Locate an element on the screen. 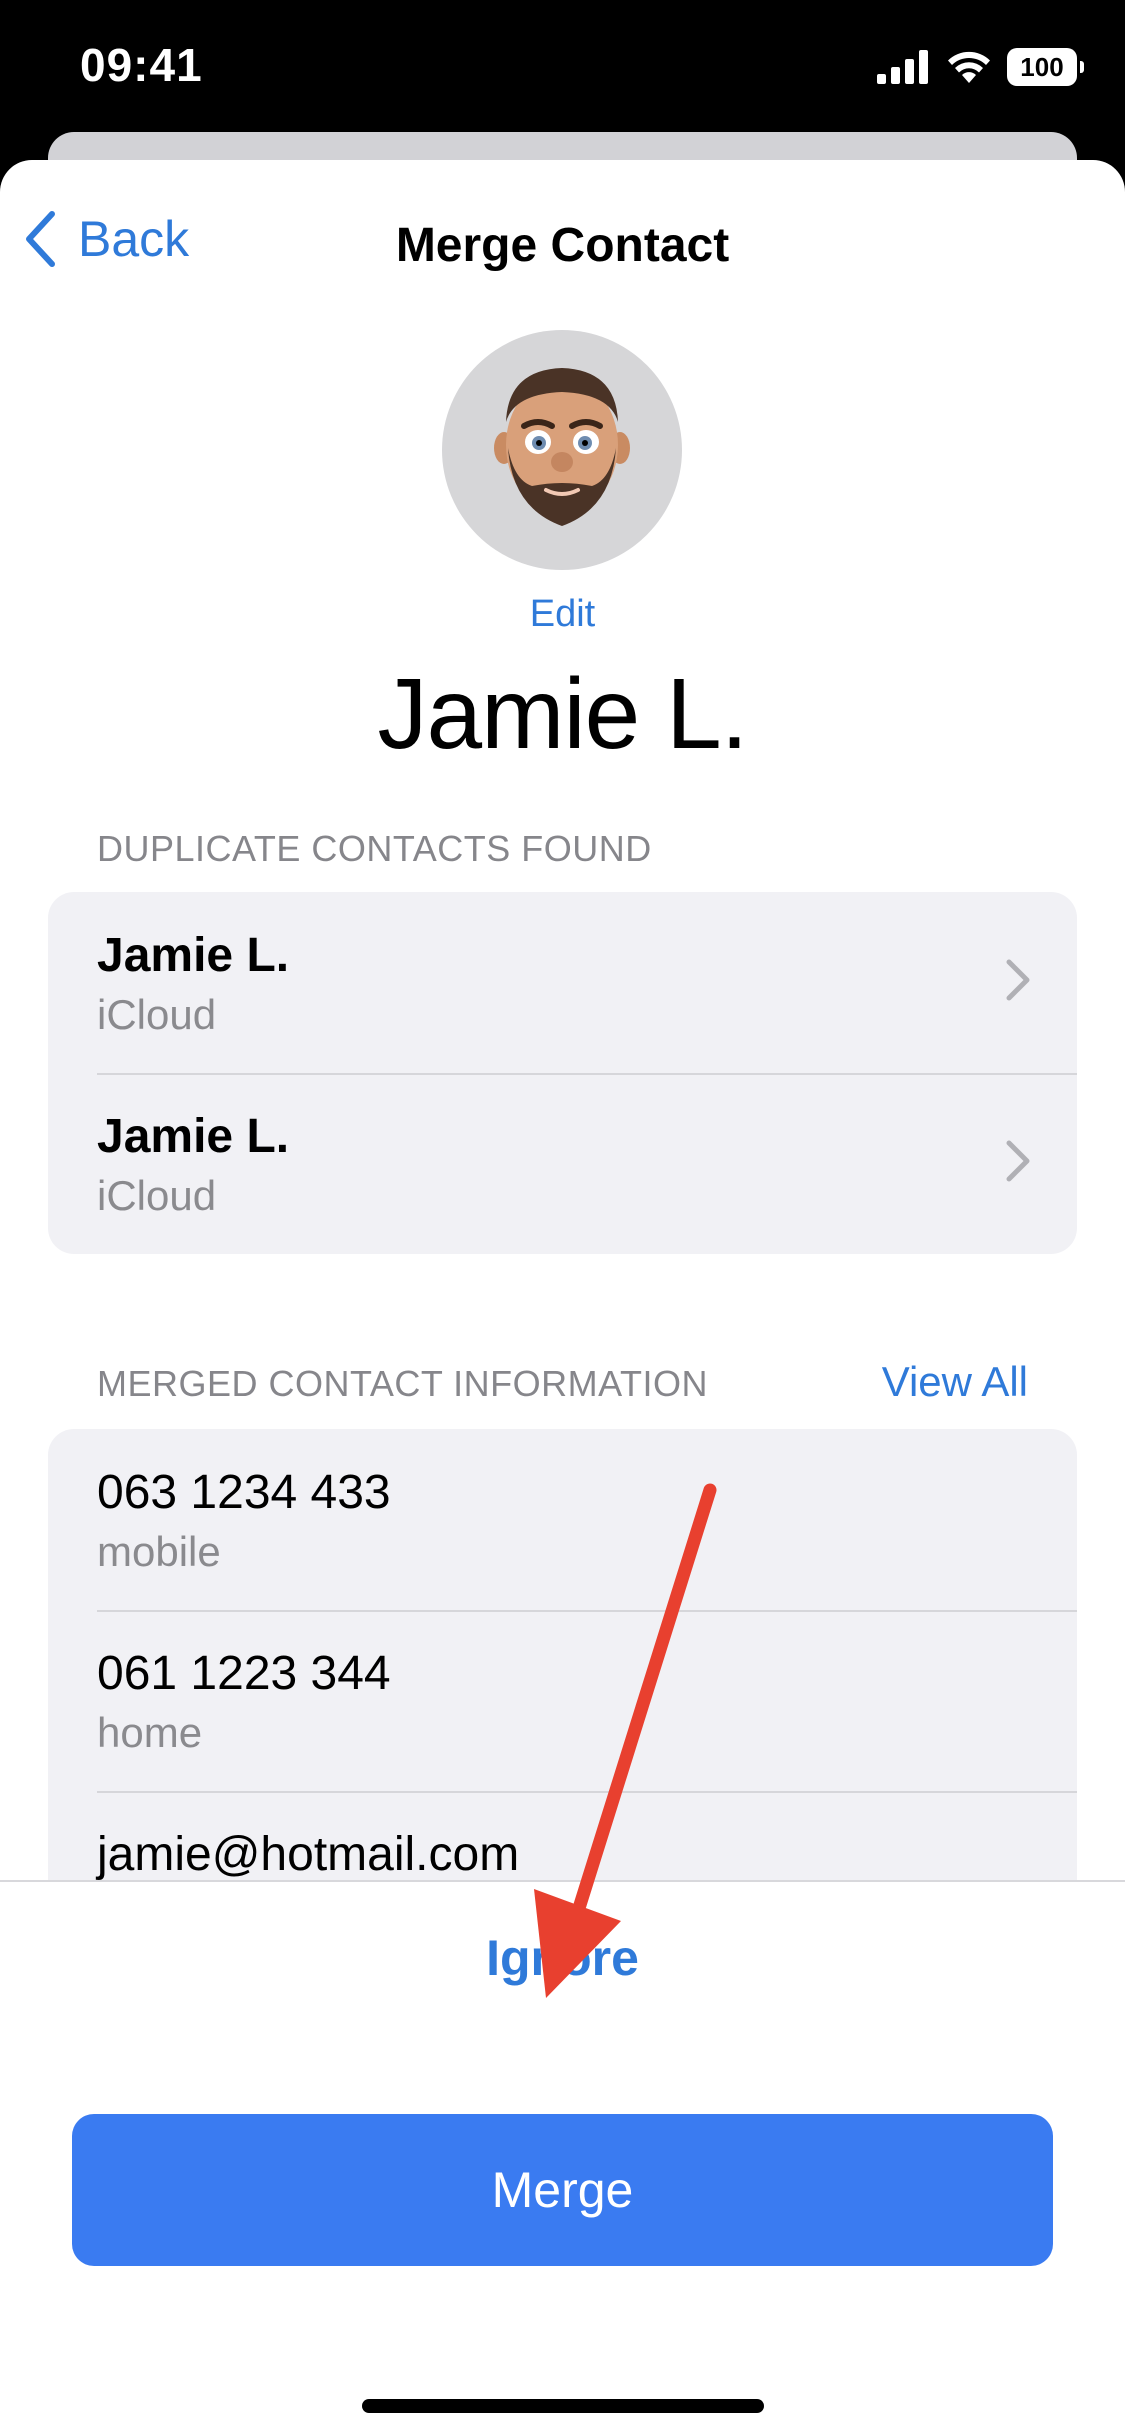 This screenshot has width=1125, height=2436. view-all-link: View All is located at coordinates (955, 1382).